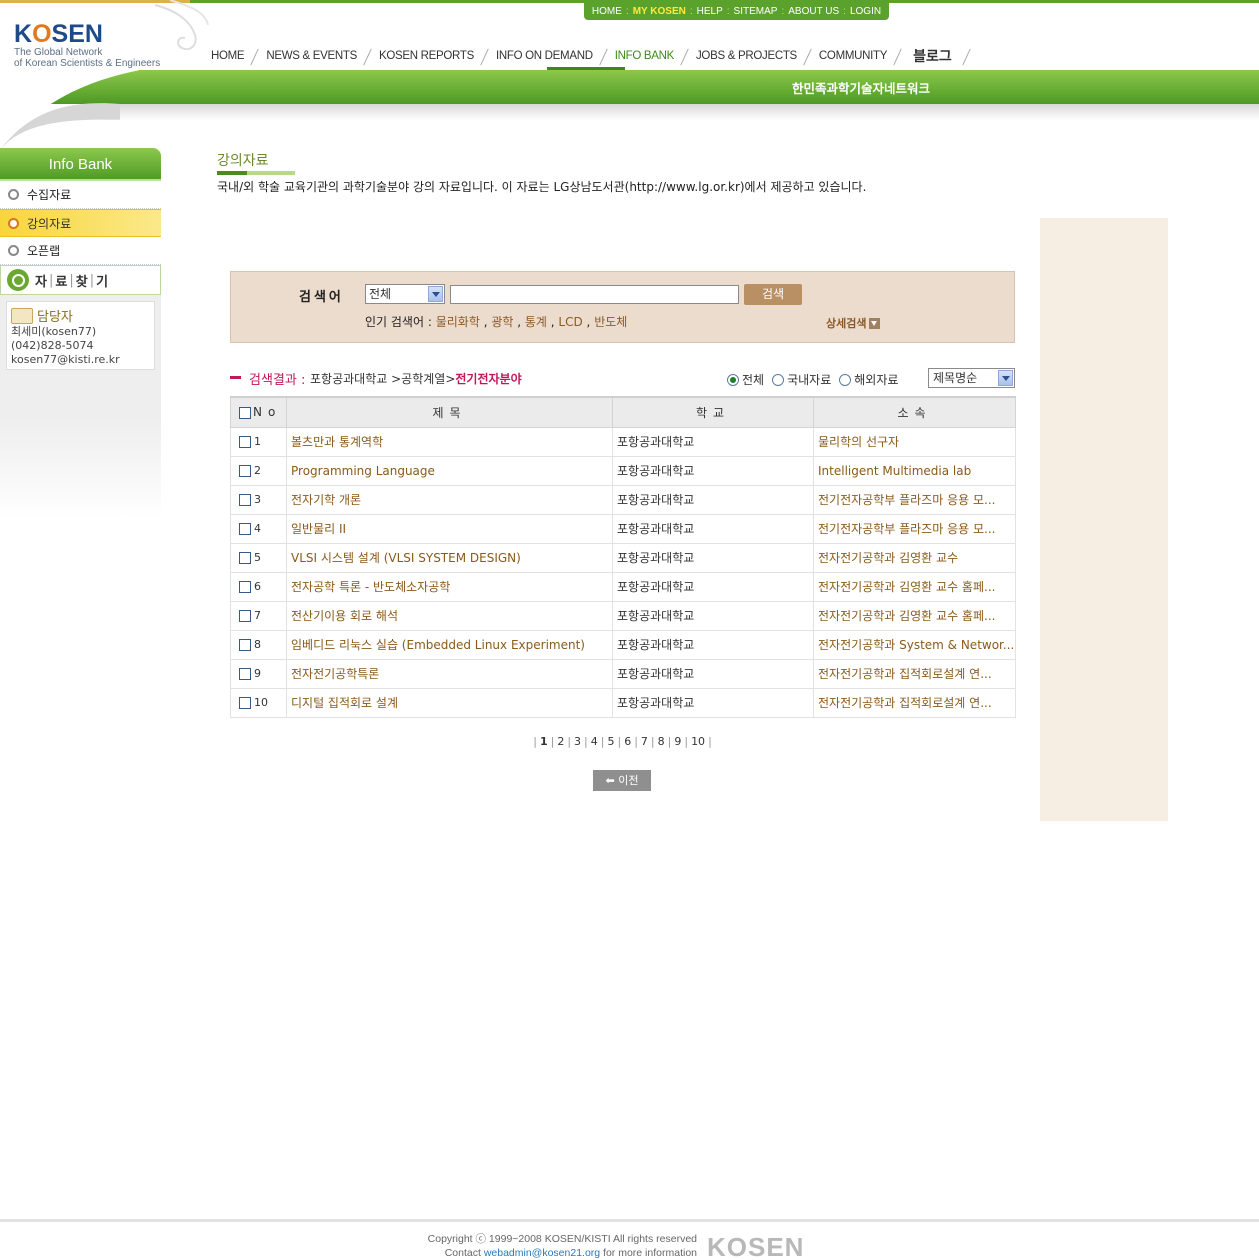  I want to click on sidebar-item-openlab: 오픈랩, so click(80, 251).